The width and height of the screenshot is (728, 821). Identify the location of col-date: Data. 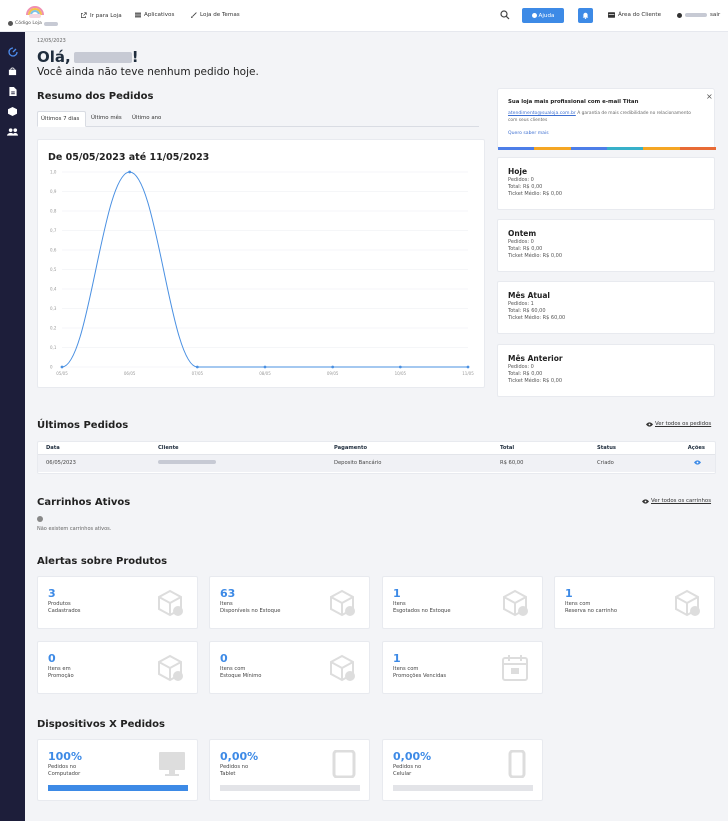
(53, 447).